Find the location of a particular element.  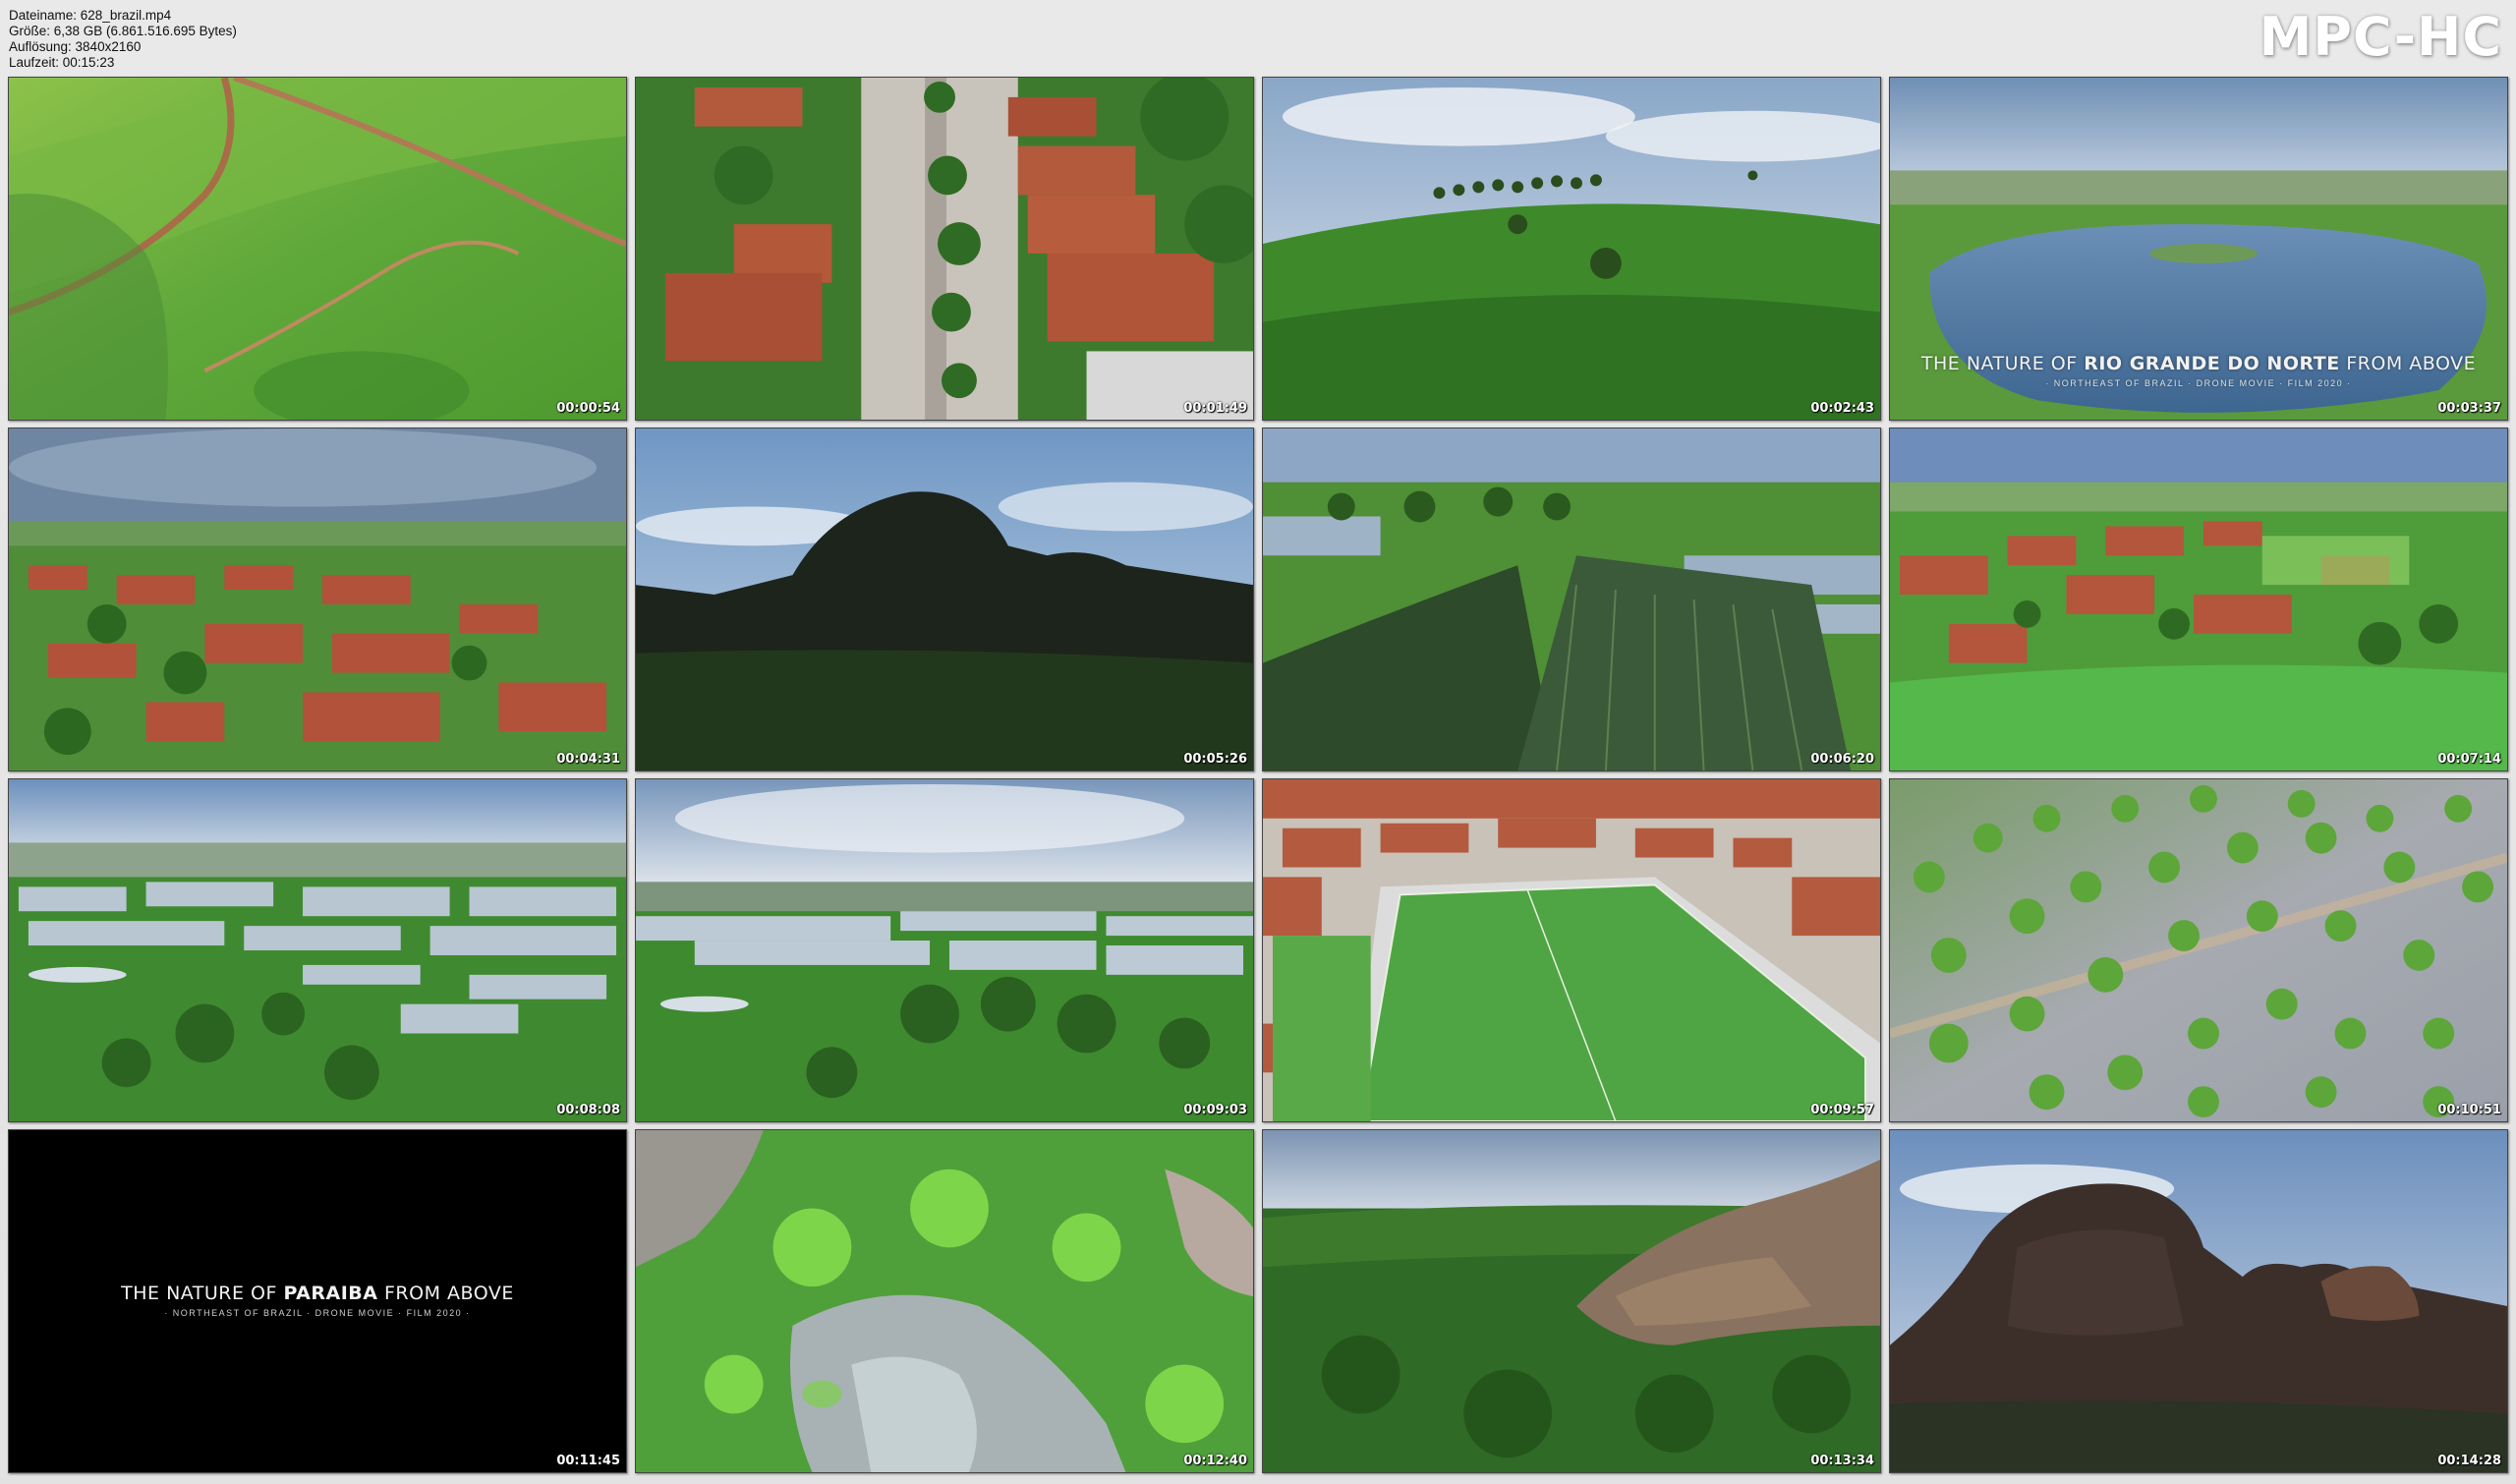

file-duration: Laufzeit: 00:15:23 is located at coordinates (62, 62).